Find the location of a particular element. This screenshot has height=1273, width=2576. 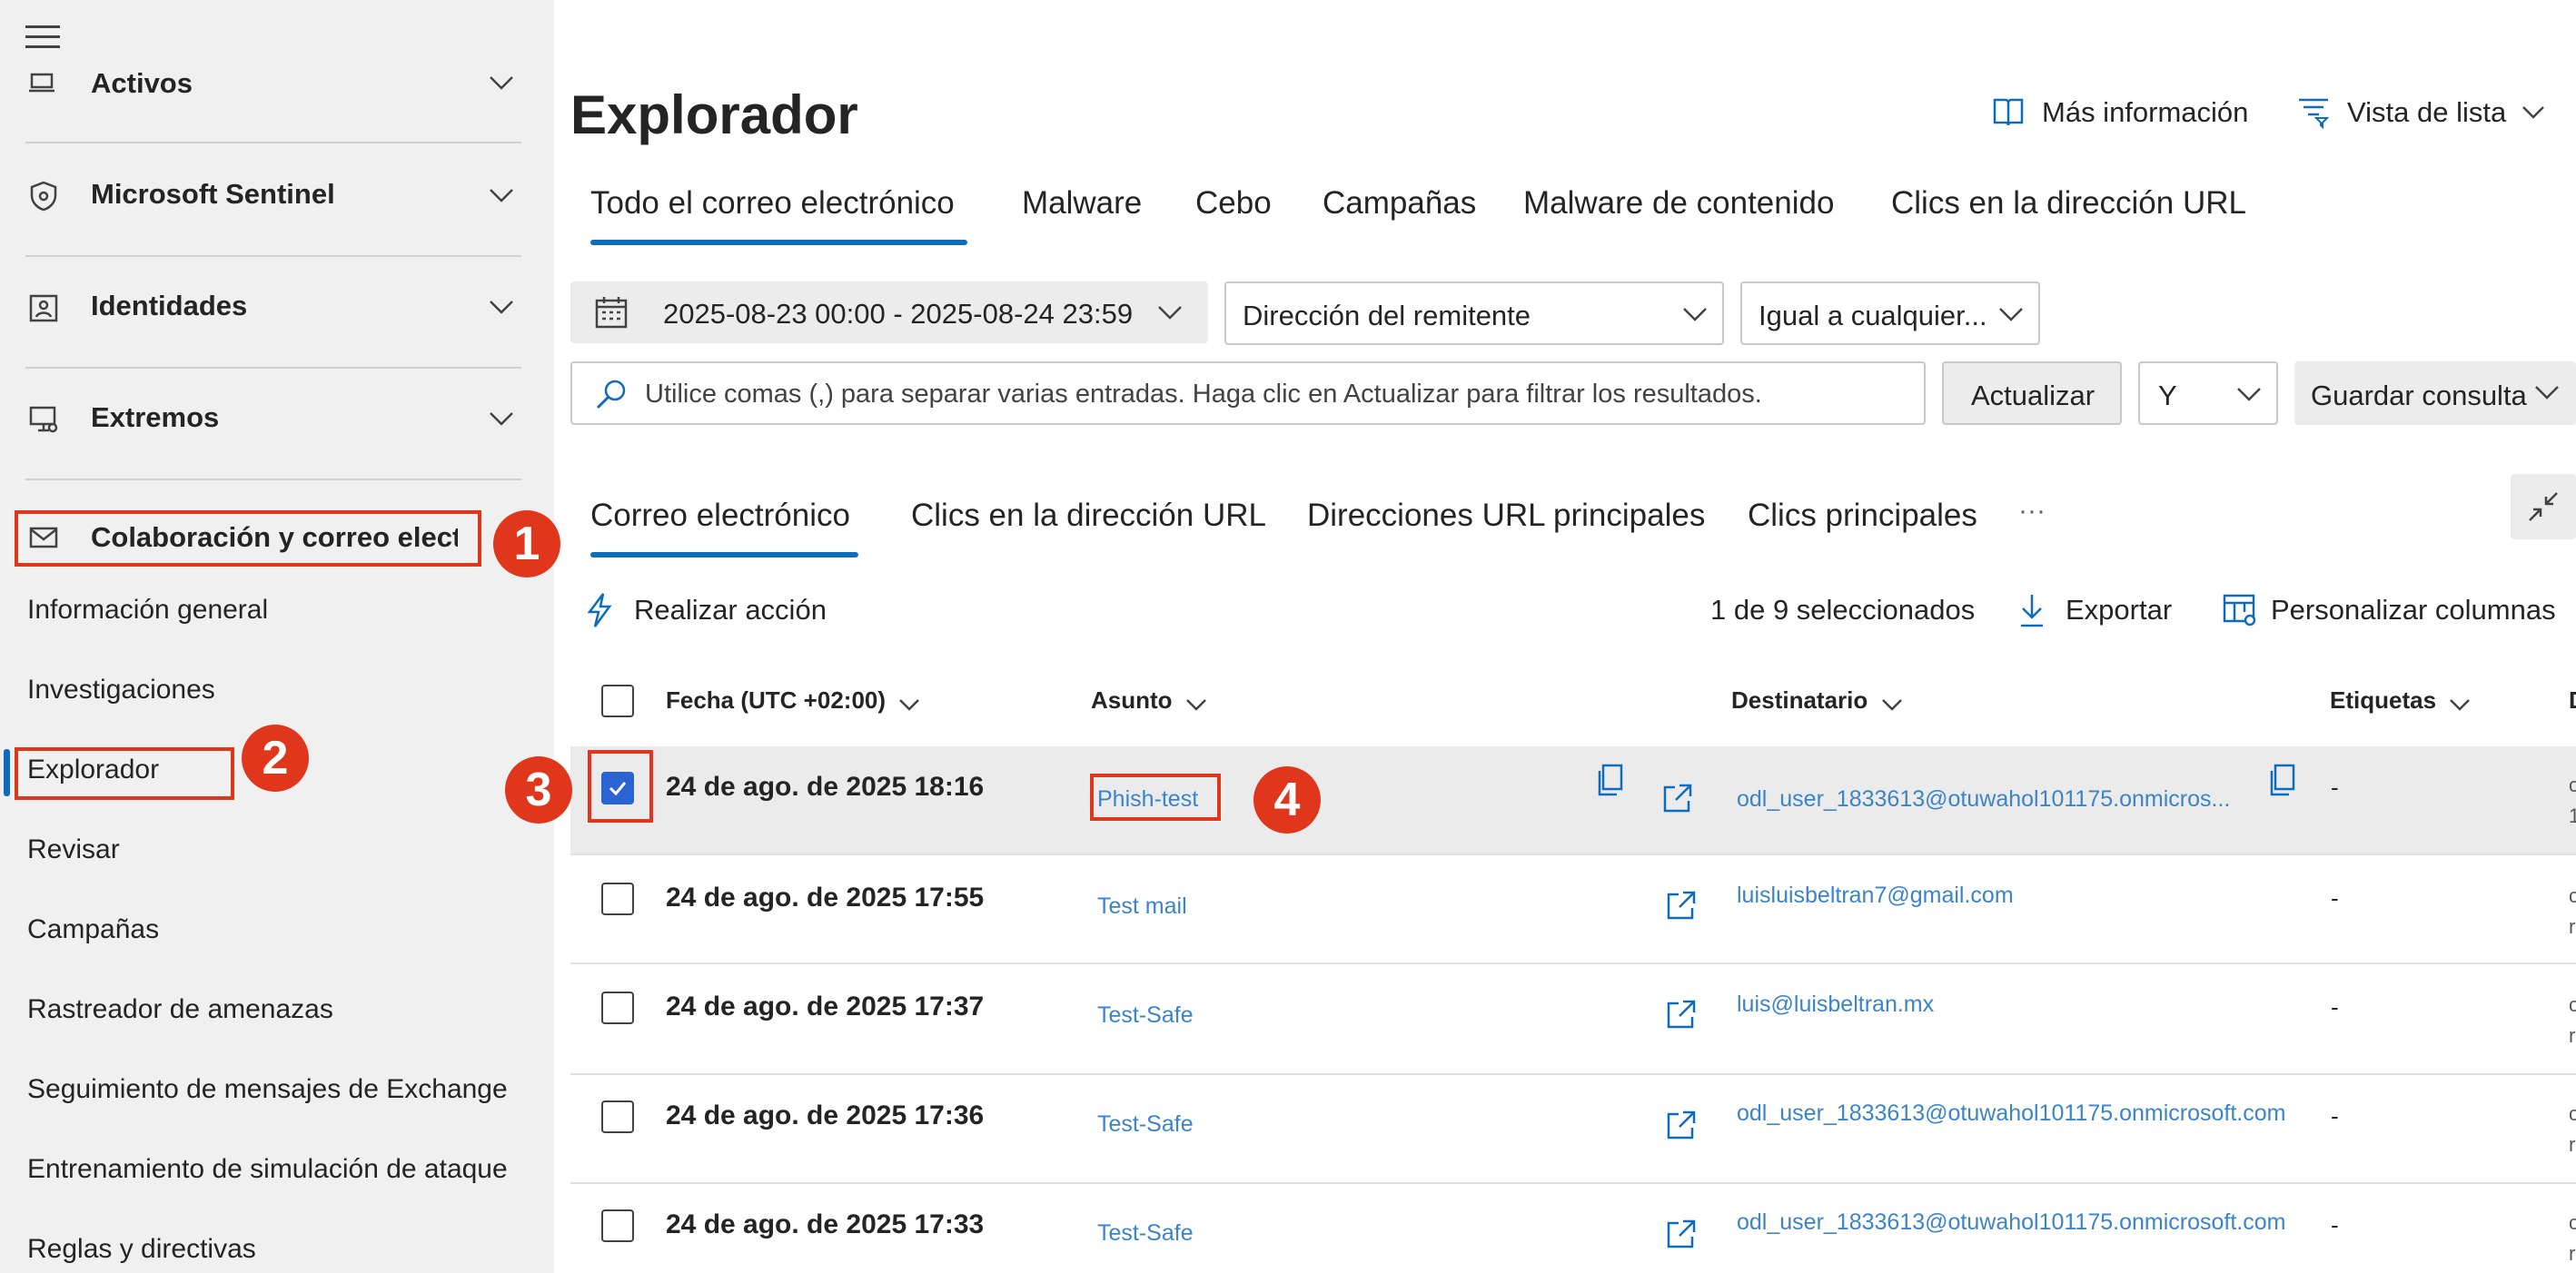

more-tabs-button: ··· is located at coordinates (2032, 511).